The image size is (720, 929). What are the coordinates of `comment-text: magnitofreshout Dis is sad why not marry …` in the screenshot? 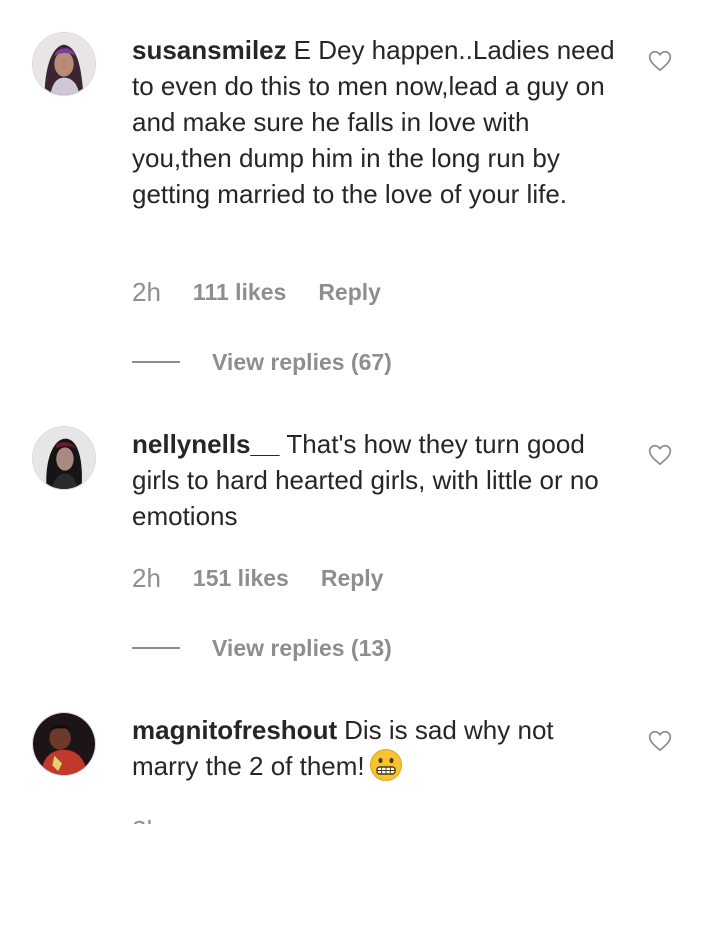 It's located at (377, 748).